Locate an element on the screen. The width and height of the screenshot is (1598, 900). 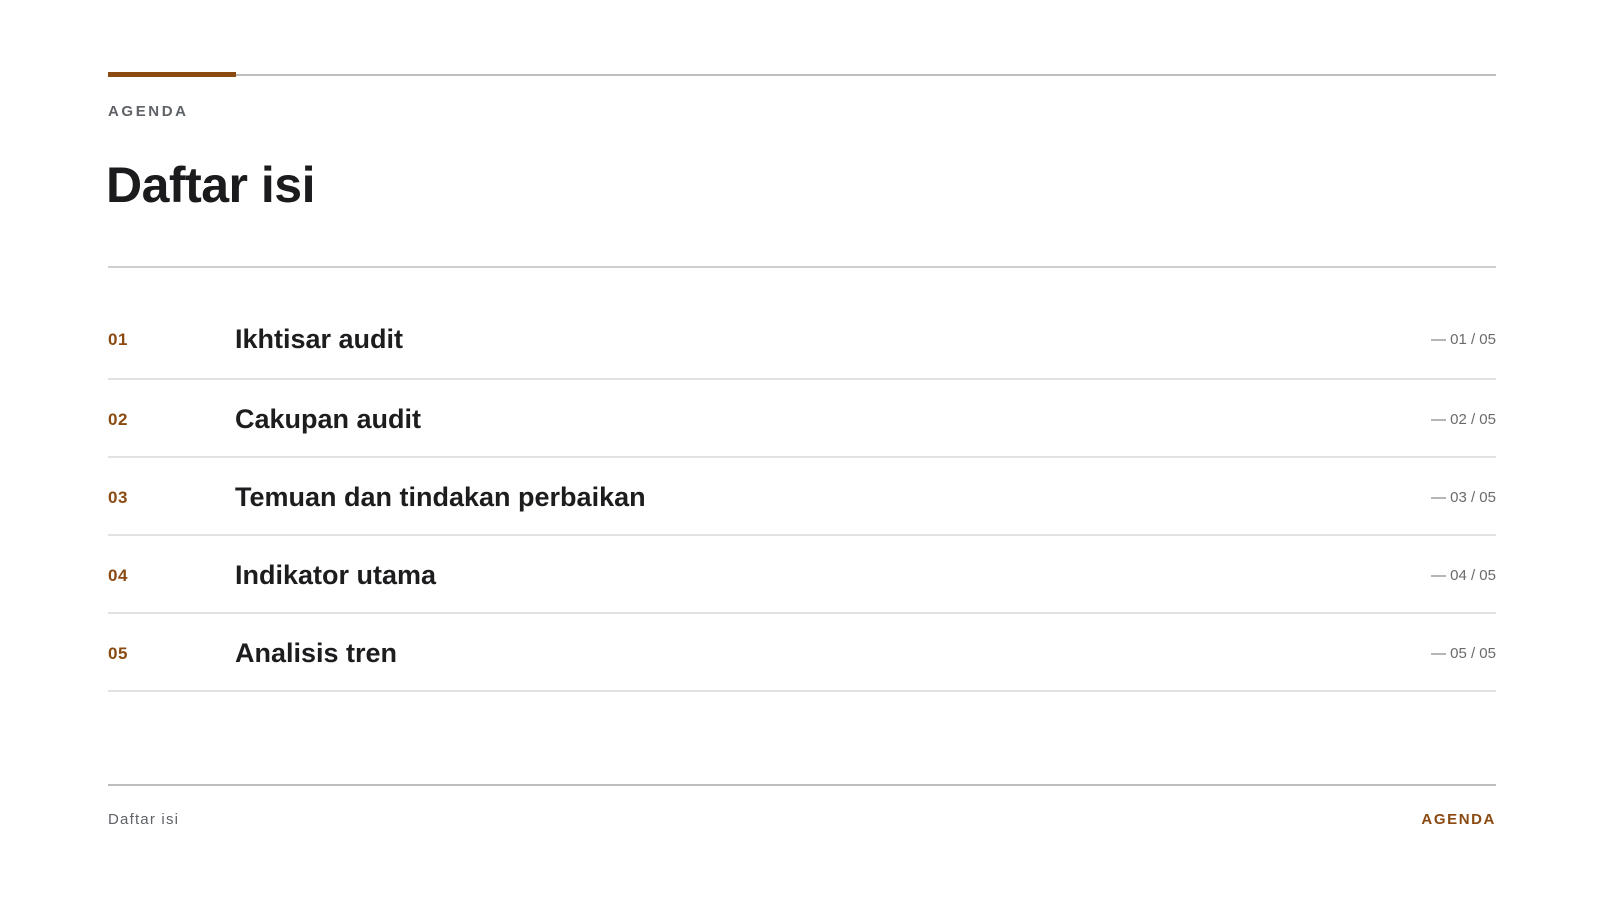
agenda-item-label: Indikator utama is located at coordinates (336, 575).